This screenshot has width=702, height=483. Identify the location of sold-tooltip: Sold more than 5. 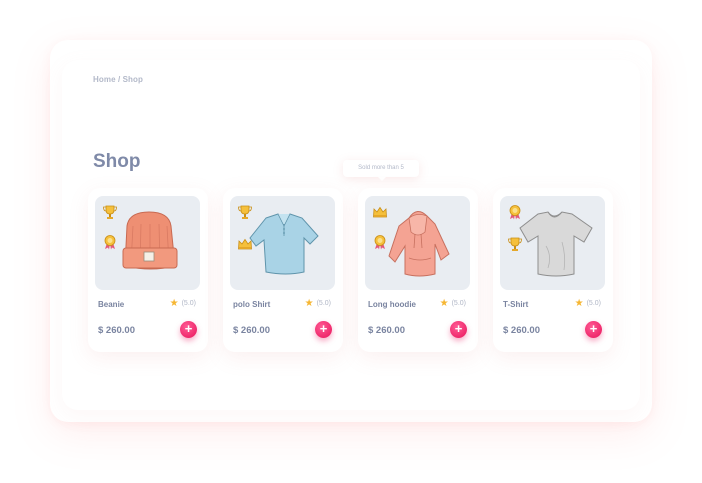
(381, 170).